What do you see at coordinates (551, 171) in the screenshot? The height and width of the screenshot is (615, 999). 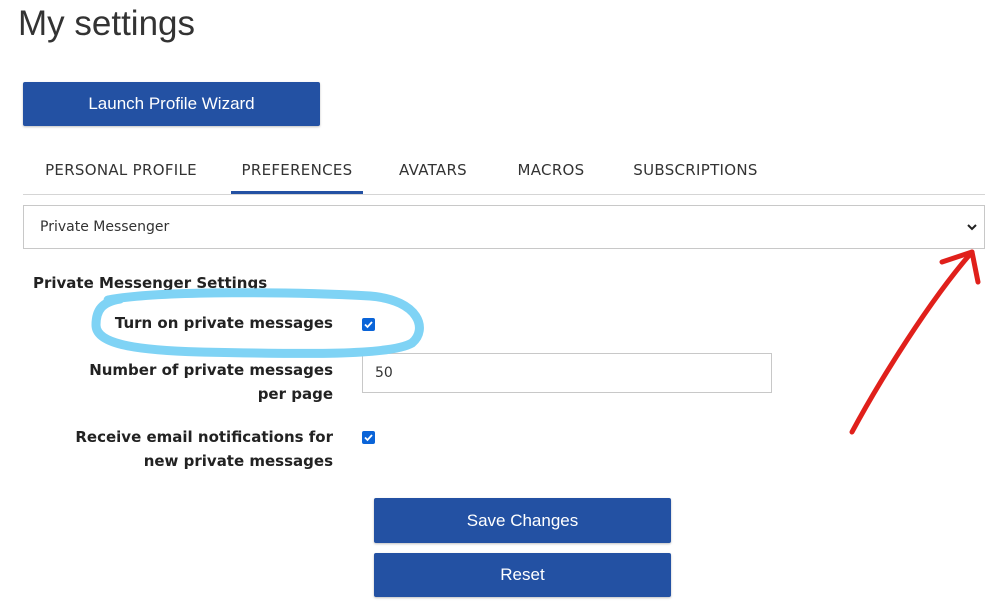 I see `tab-macros: MACROS` at bounding box center [551, 171].